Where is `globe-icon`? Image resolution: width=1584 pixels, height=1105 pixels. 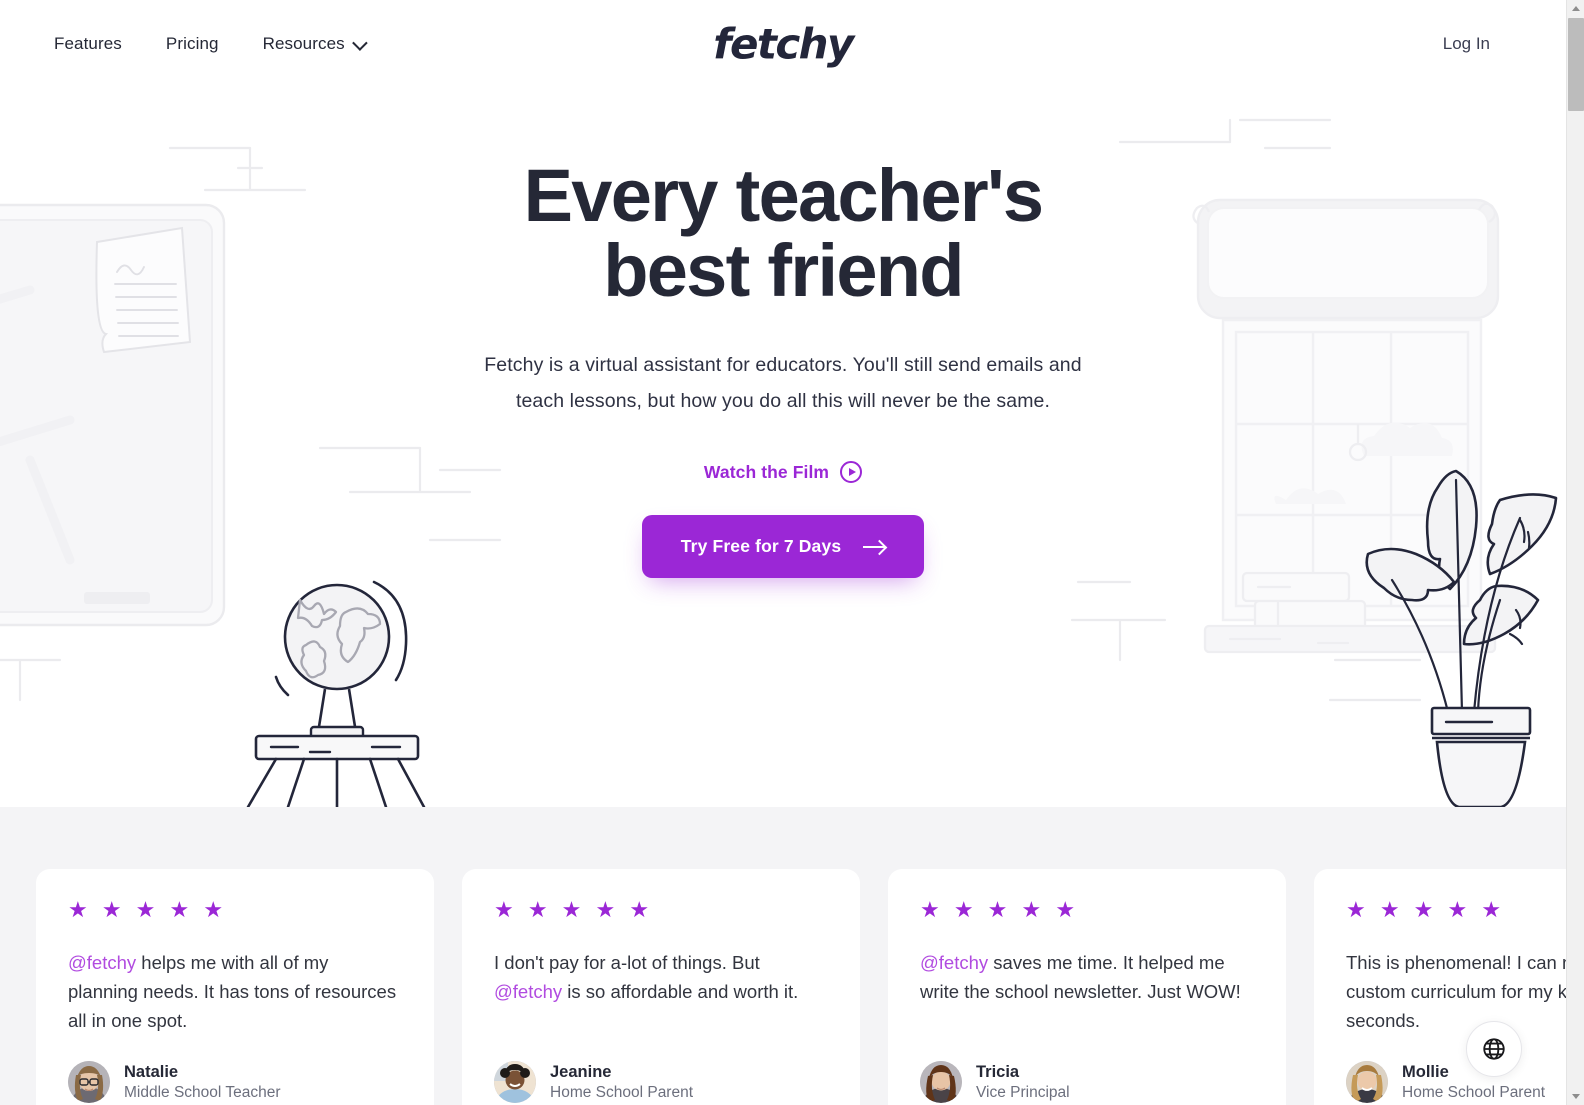 globe-icon is located at coordinates (1494, 1049).